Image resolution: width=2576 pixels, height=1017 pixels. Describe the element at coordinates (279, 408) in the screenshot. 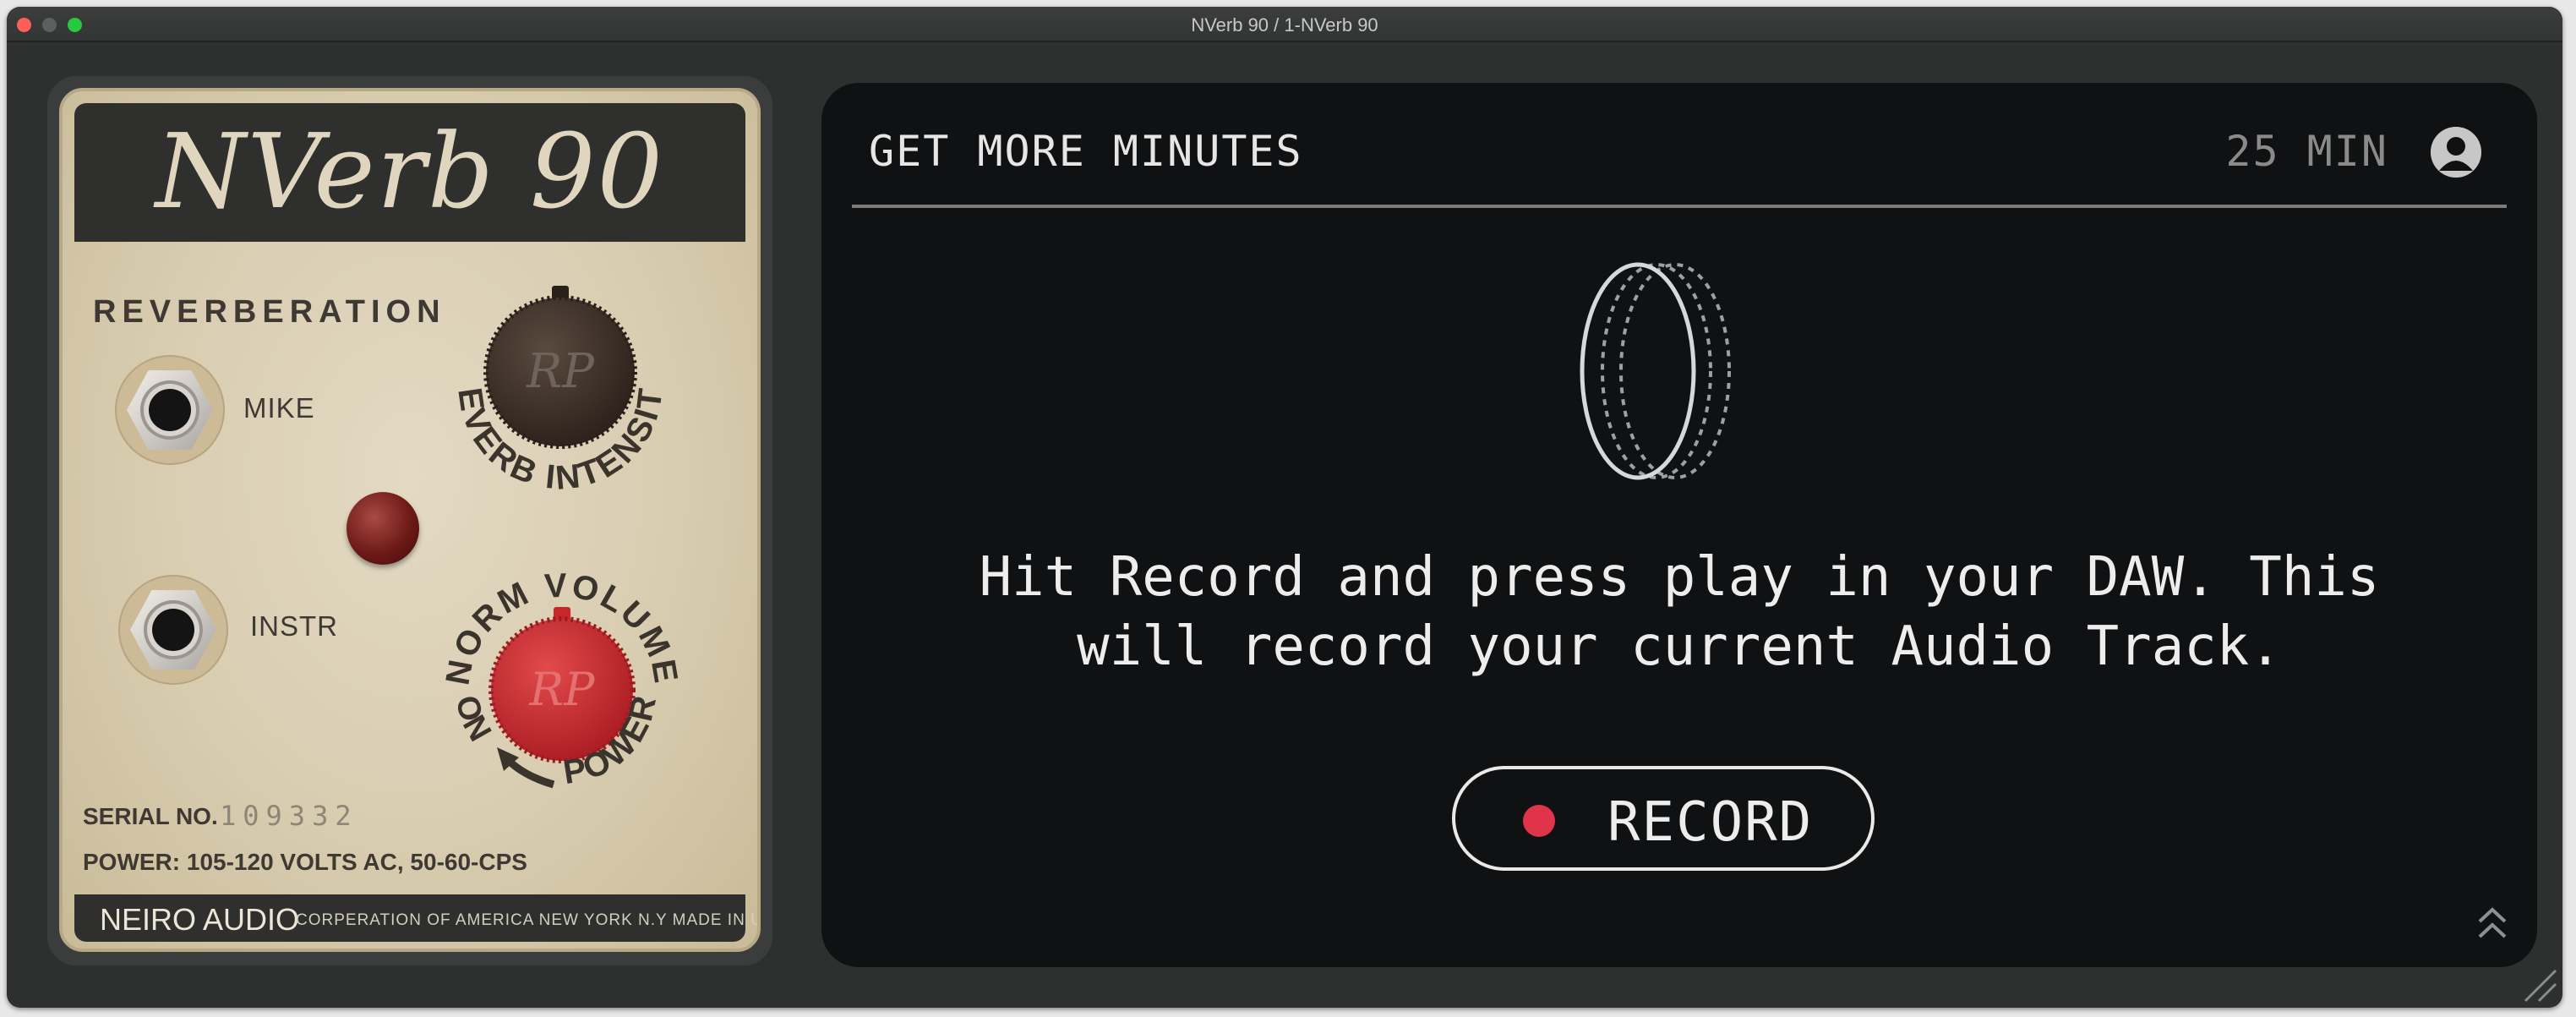

I see `mike-jack-label: MIKE` at that location.